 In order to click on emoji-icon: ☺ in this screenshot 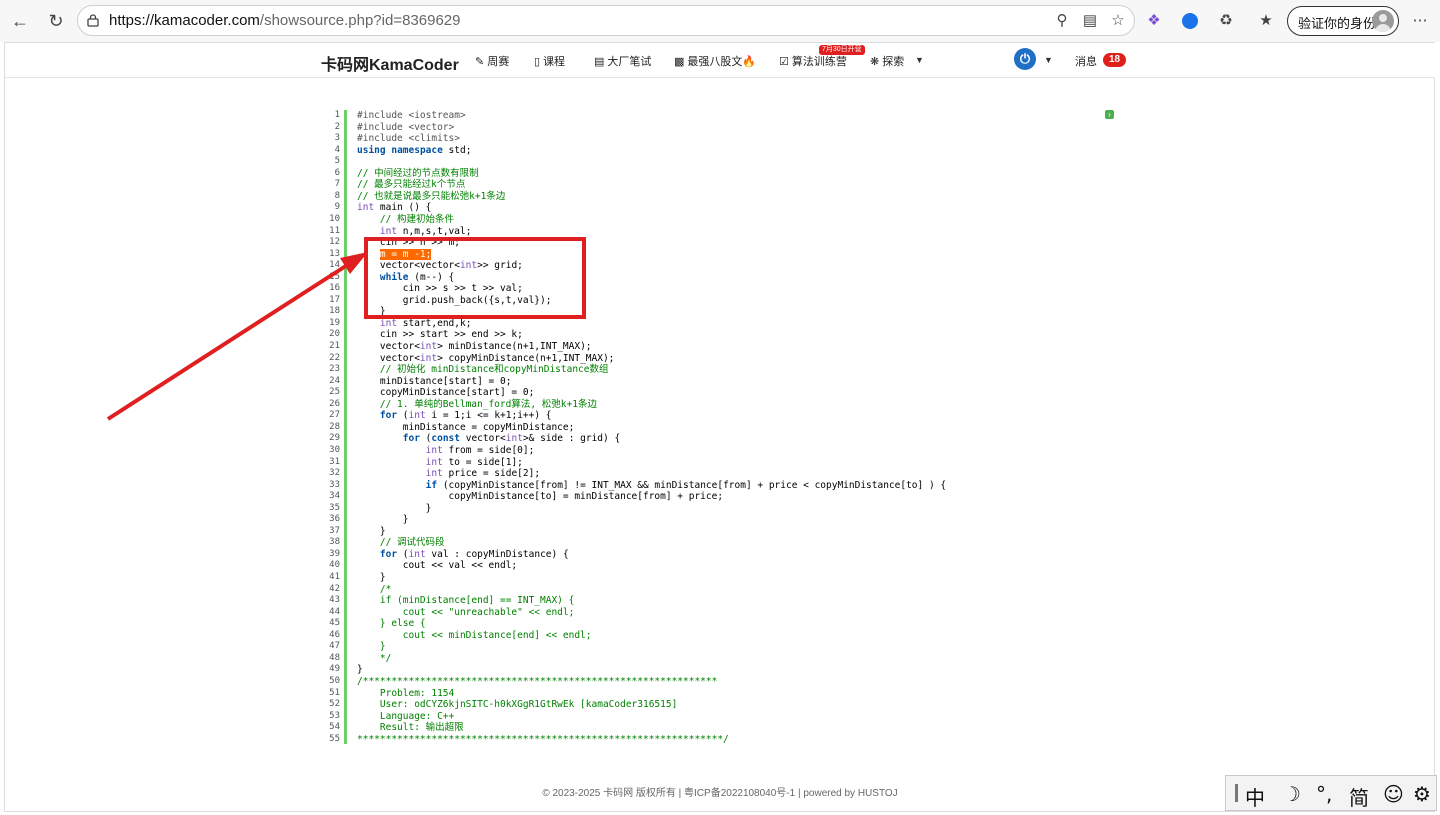, I will do `click(1393, 794)`.